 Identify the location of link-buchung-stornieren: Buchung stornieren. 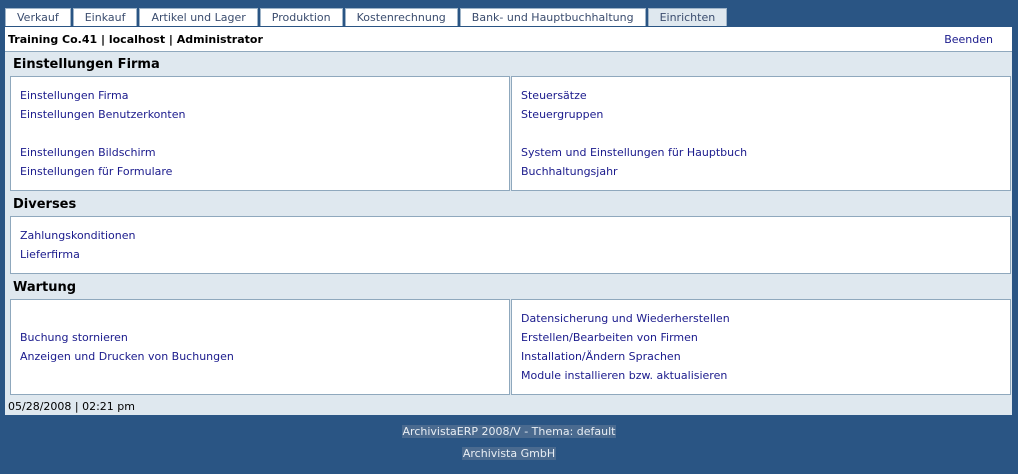
(74, 337).